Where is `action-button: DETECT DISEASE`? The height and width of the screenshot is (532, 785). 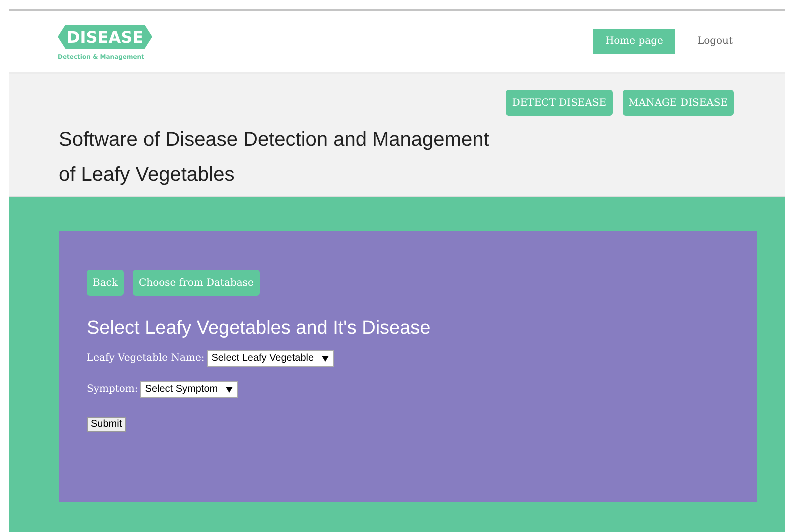 action-button: DETECT DISEASE is located at coordinates (559, 103).